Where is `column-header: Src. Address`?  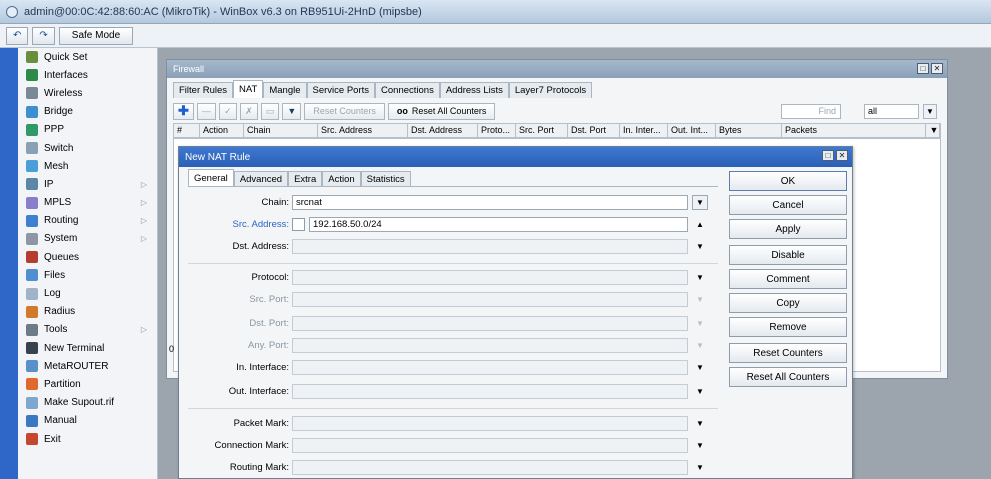 column-header: Src. Address is located at coordinates (363, 130).